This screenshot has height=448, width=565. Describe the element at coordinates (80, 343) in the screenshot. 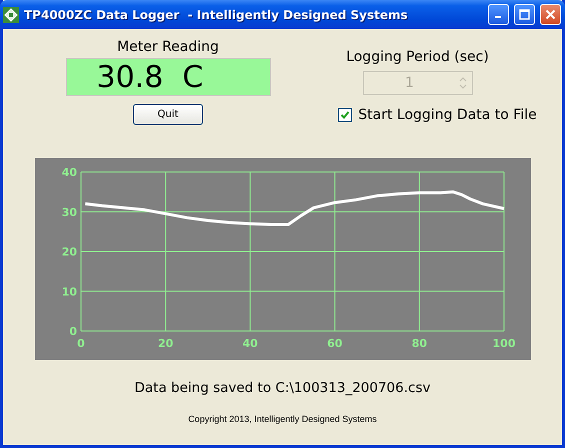

I see `x-tick-label: 0` at that location.